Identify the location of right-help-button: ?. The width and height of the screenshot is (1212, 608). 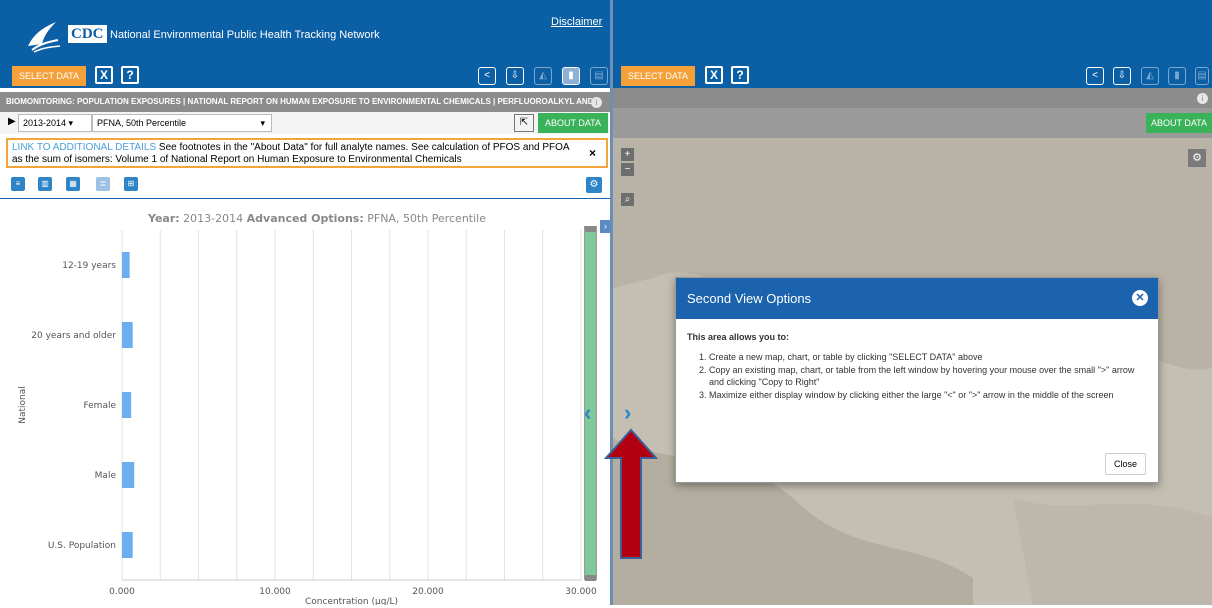
(740, 75).